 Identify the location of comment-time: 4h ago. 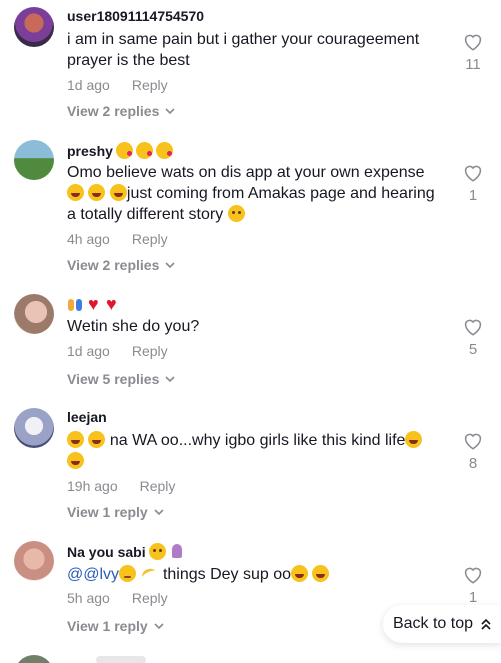
(88, 239).